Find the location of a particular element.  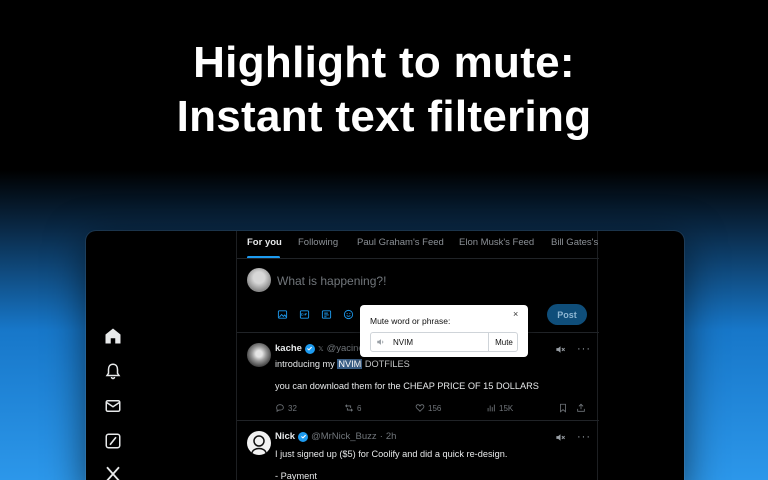

mute-word-field: NVIM Mute is located at coordinates (444, 342).